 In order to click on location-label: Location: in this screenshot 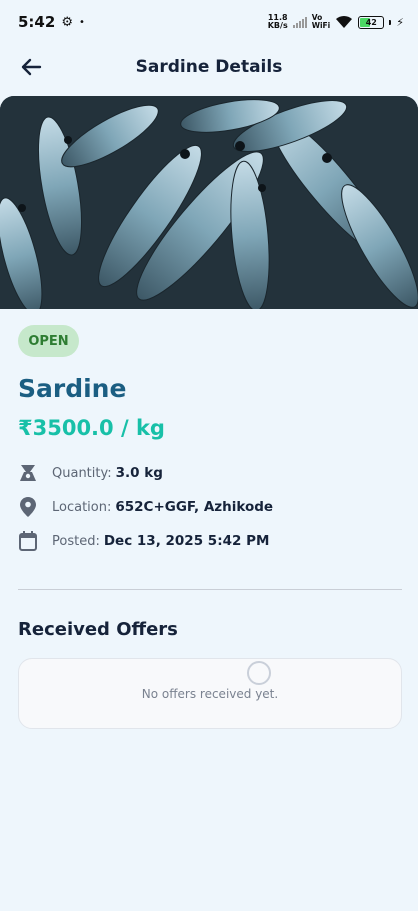, I will do `click(82, 507)`.